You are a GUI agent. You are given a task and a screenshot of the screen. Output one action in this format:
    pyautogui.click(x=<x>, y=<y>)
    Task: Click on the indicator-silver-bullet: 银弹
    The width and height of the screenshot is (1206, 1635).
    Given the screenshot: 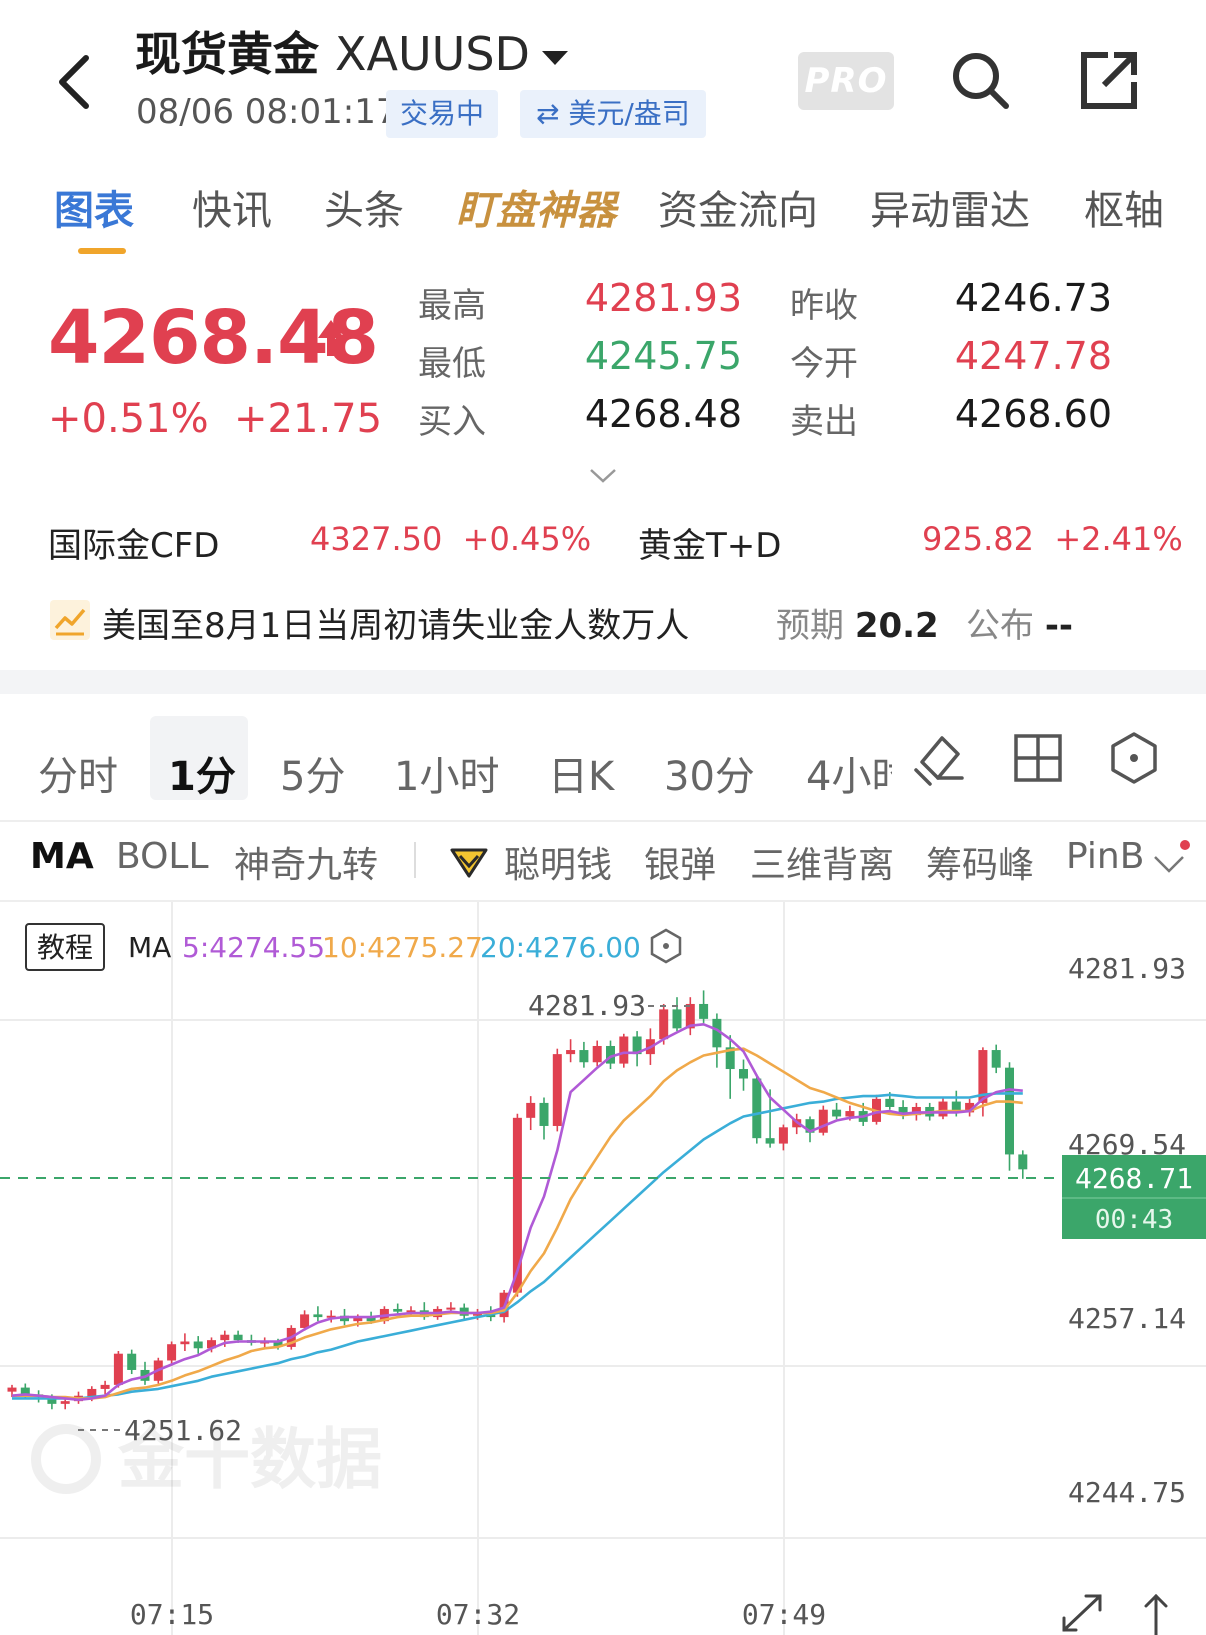 What is the action you would take?
    pyautogui.click(x=680, y=862)
    